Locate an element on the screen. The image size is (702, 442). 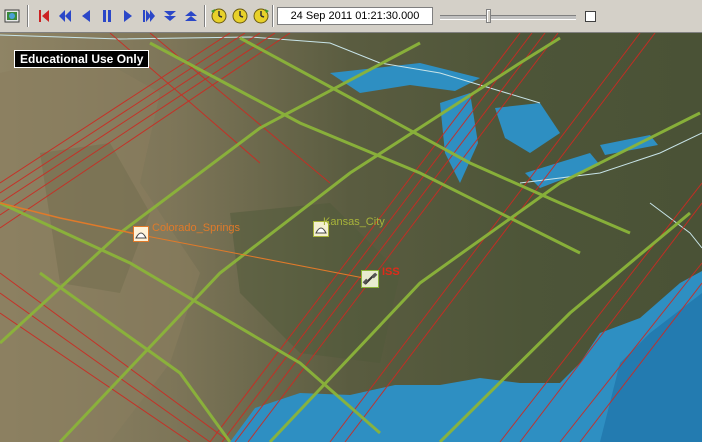
step-forward-icon is located at coordinates (149, 16).